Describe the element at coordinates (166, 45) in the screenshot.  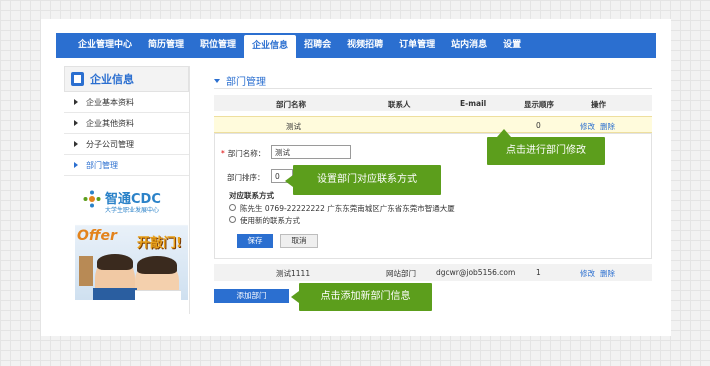
I see `nav-item-resume: 简历管理` at that location.